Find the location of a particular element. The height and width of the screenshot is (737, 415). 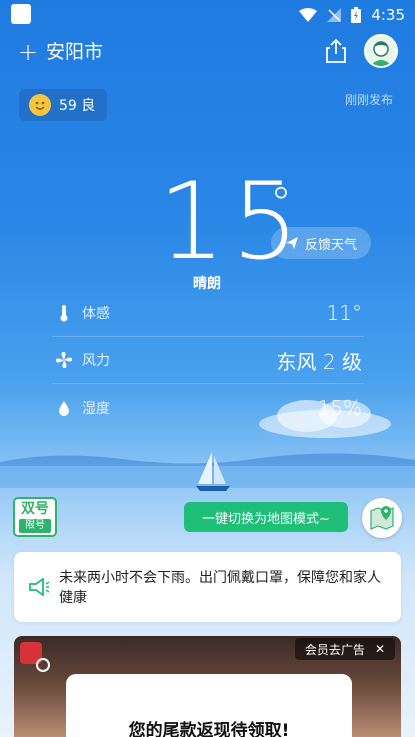

avatar is located at coordinates (381, 51).